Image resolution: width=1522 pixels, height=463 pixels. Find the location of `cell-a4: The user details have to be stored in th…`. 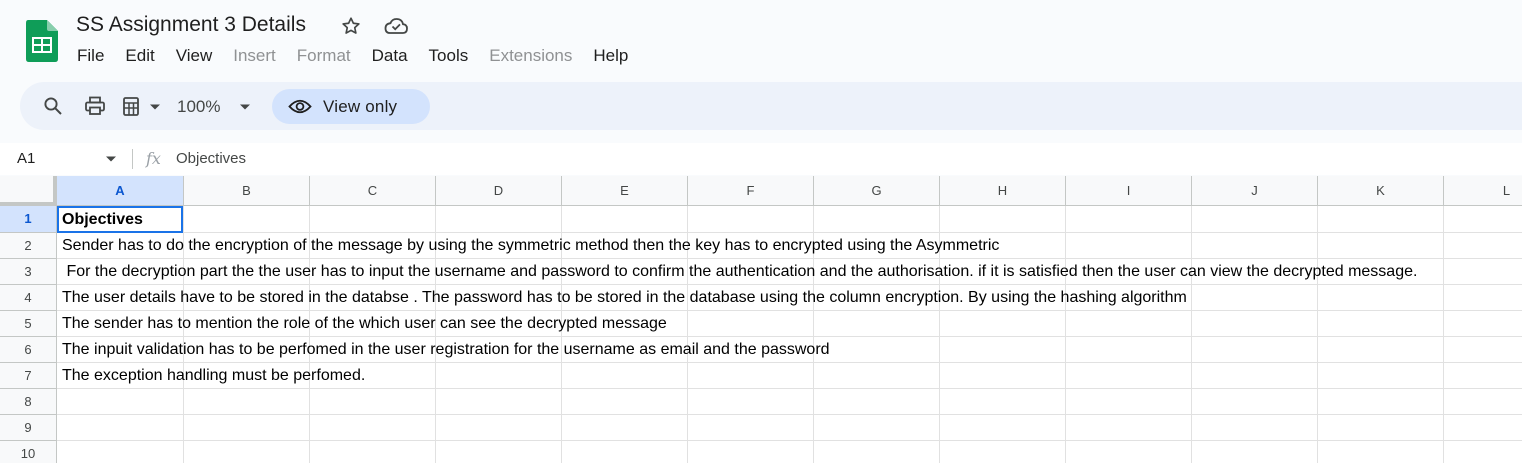

cell-a4: The user details have to be stored in th… is located at coordinates (624, 298).